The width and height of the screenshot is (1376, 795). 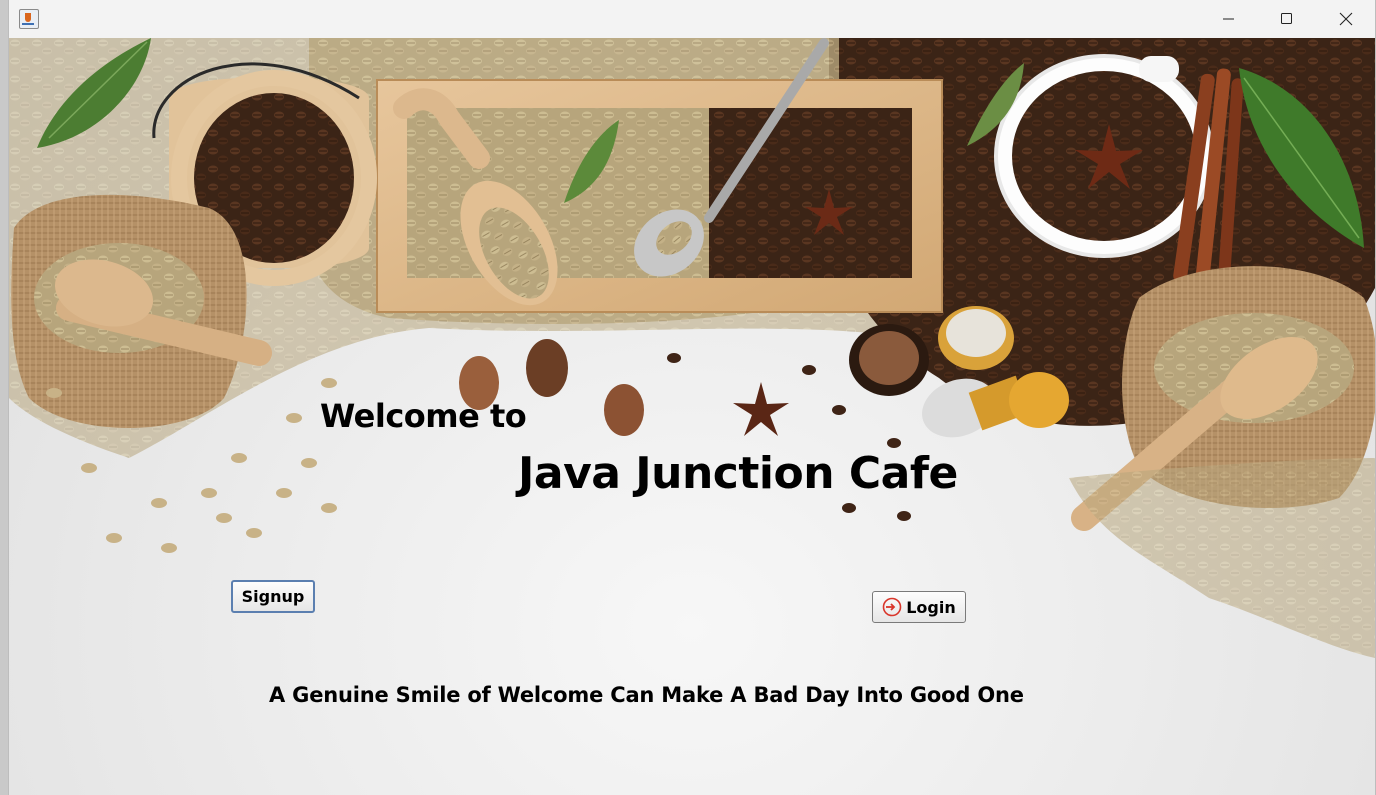 What do you see at coordinates (931, 607) in the screenshot?
I see `login-label: Login` at bounding box center [931, 607].